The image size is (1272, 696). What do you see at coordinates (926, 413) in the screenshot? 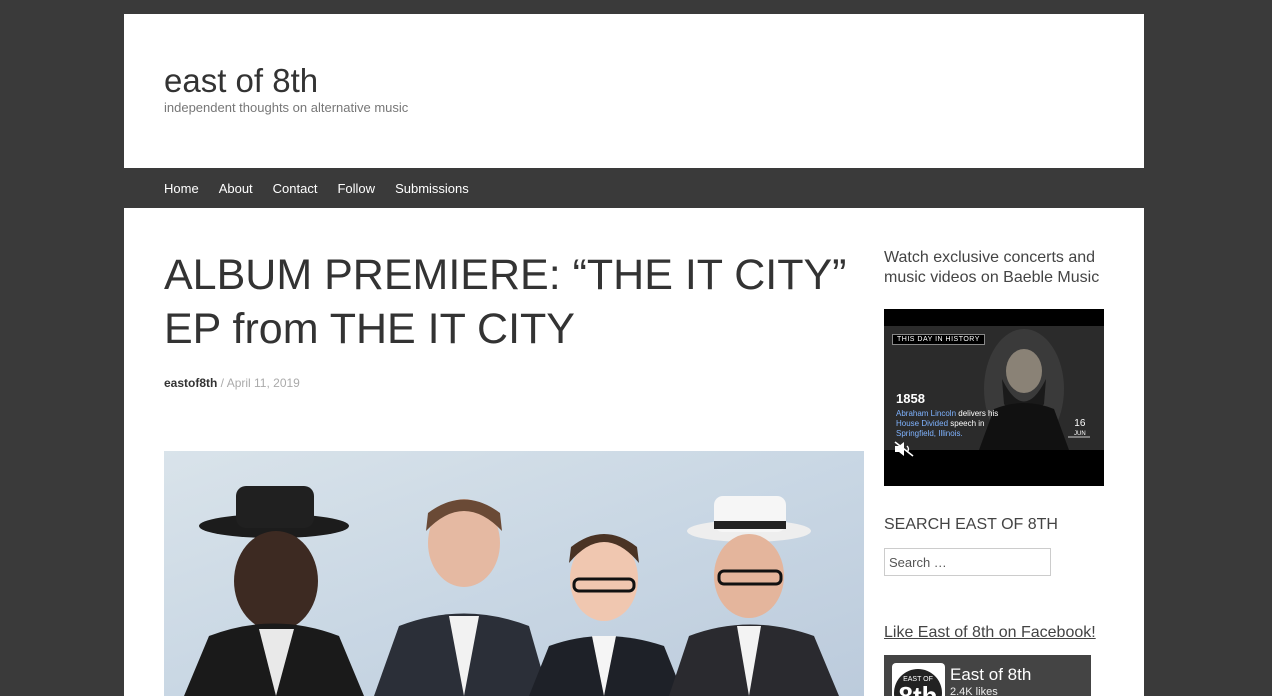
I see `video-caption-name: Abraham Lincoln` at bounding box center [926, 413].